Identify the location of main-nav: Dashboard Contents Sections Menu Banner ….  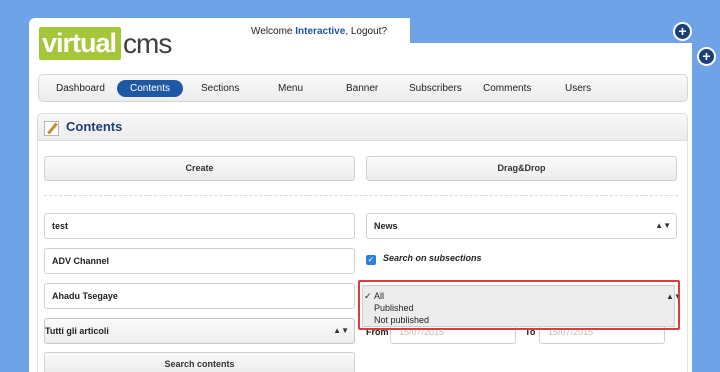
(363, 88).